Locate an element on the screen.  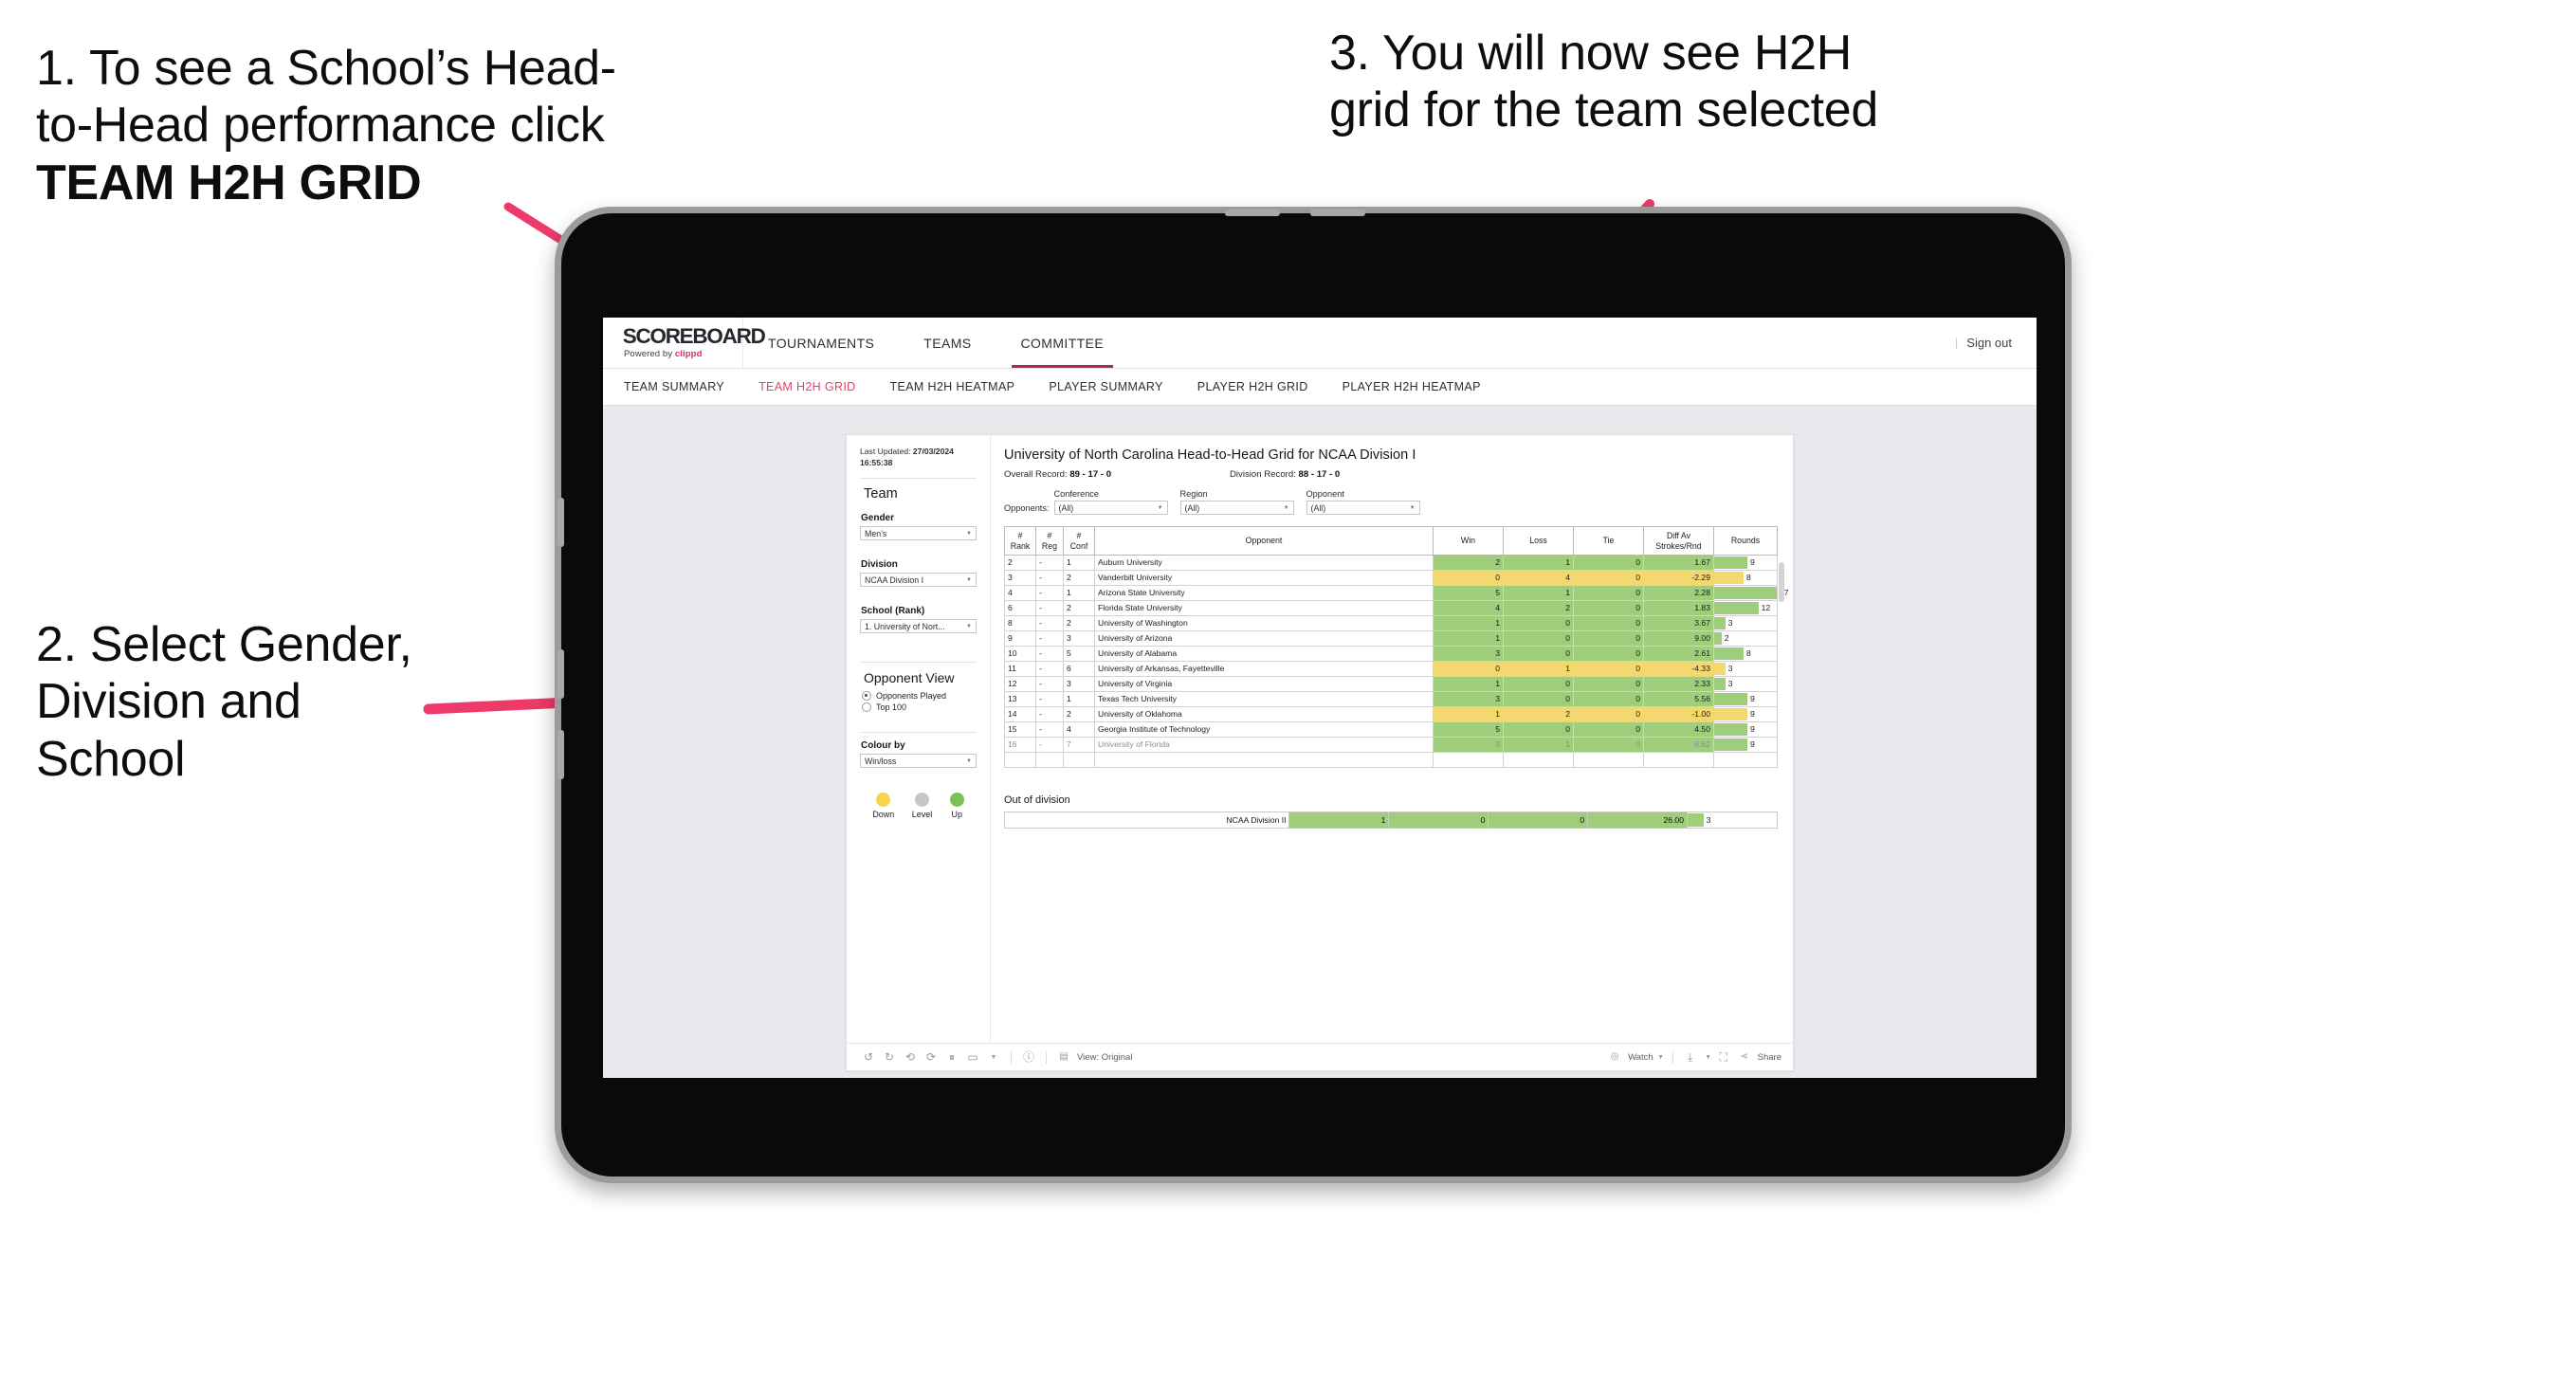
tab-team-summary: TEAM SUMMARY is located at coordinates (682, 387).